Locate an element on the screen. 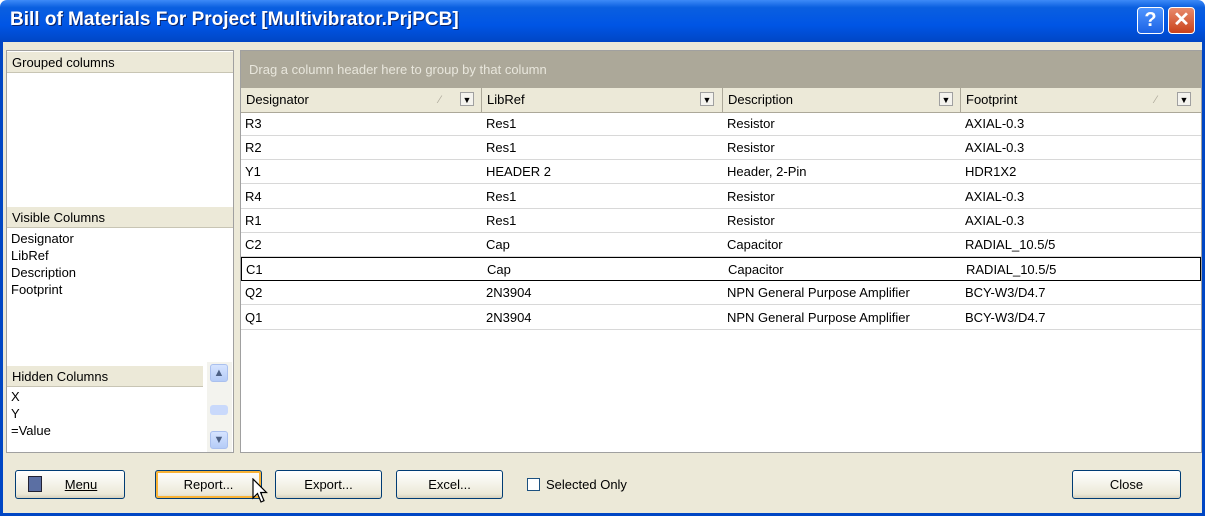 The height and width of the screenshot is (516, 1205). table-cell: HEADER 2 is located at coordinates (516, 171).